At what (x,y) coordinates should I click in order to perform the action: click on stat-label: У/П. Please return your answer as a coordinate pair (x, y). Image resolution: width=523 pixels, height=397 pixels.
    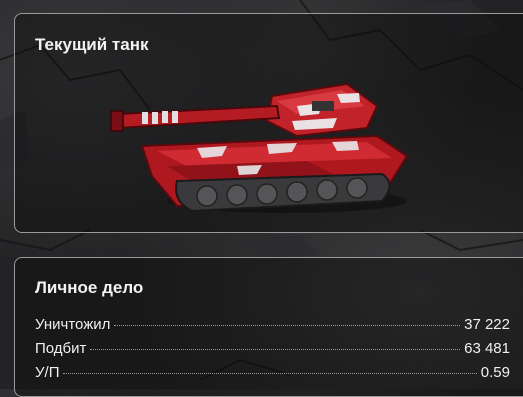
    Looking at the image, I should click on (47, 372).